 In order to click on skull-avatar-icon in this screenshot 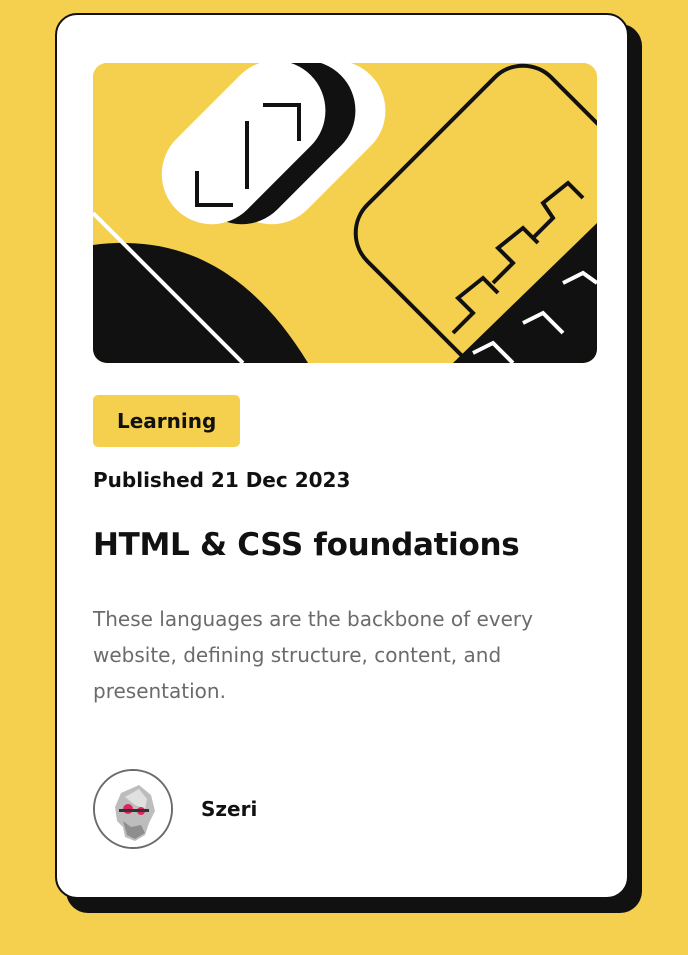, I will do `click(133, 809)`.